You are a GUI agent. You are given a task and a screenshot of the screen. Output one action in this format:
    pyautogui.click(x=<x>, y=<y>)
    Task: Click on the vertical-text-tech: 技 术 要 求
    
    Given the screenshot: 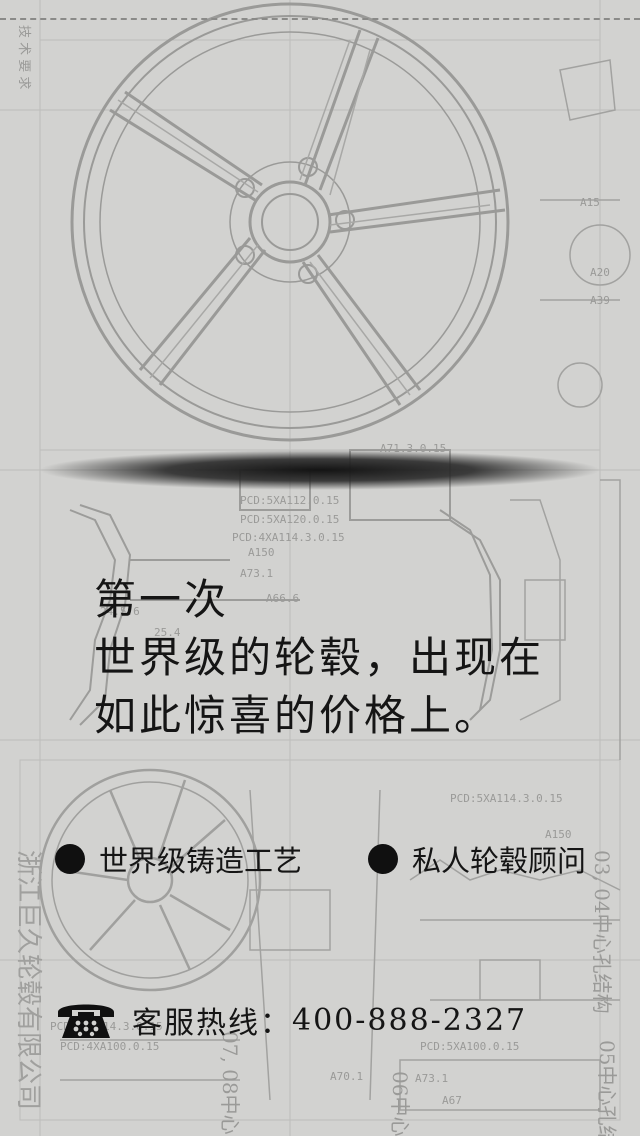 What is the action you would take?
    pyautogui.click(x=23, y=57)
    